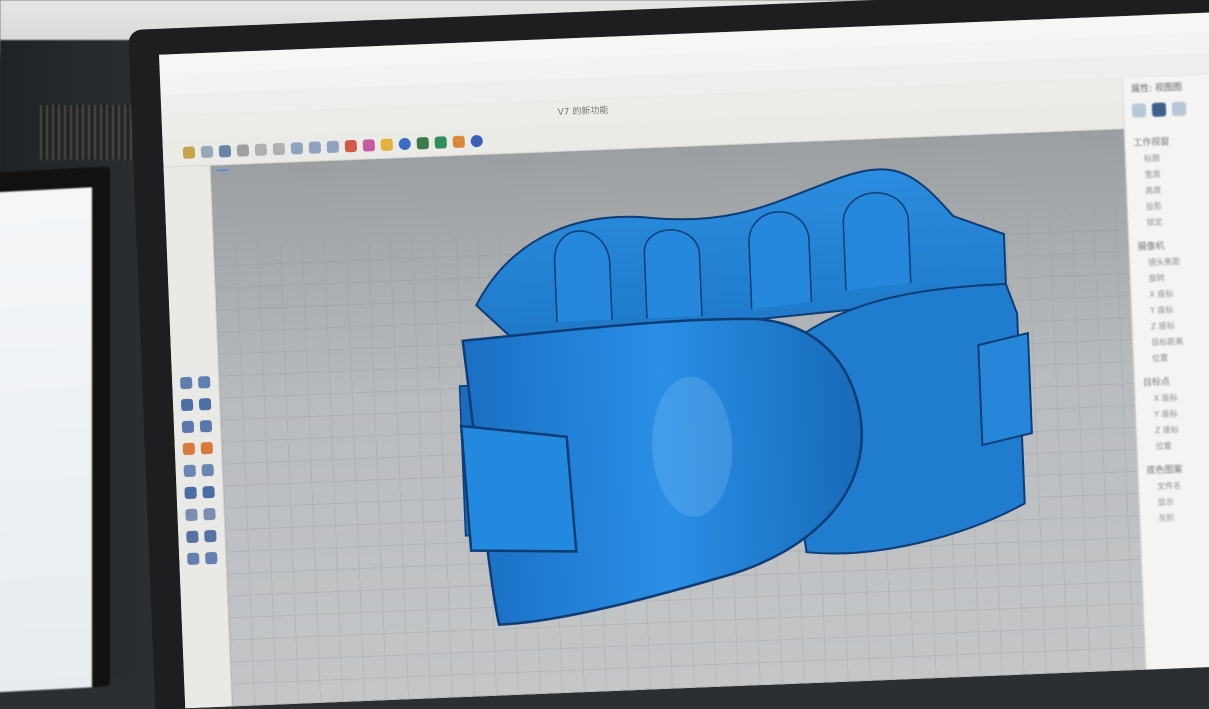 This screenshot has width=1209, height=709. I want to click on polygon-icon, so click(207, 448).